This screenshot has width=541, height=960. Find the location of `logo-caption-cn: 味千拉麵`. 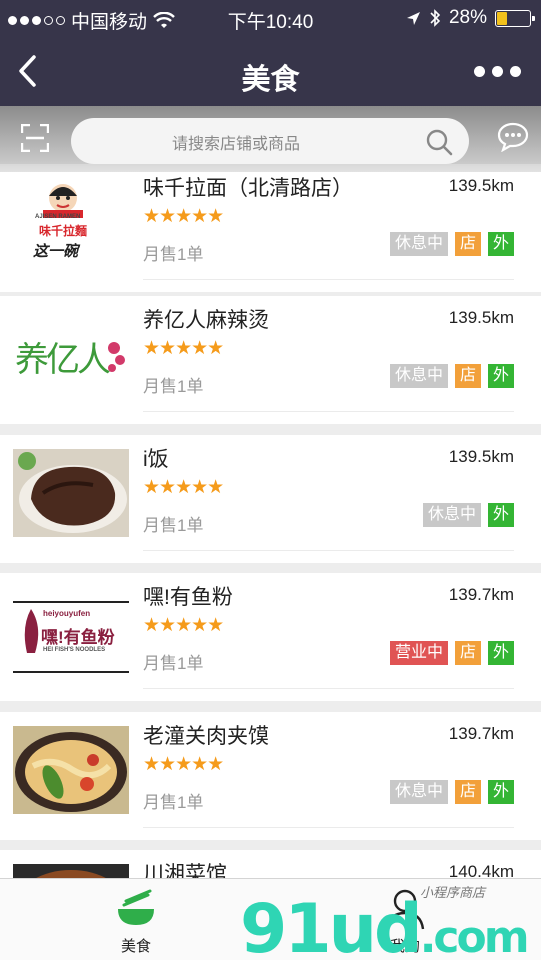

logo-caption-cn: 味千拉麵 is located at coordinates (63, 231).